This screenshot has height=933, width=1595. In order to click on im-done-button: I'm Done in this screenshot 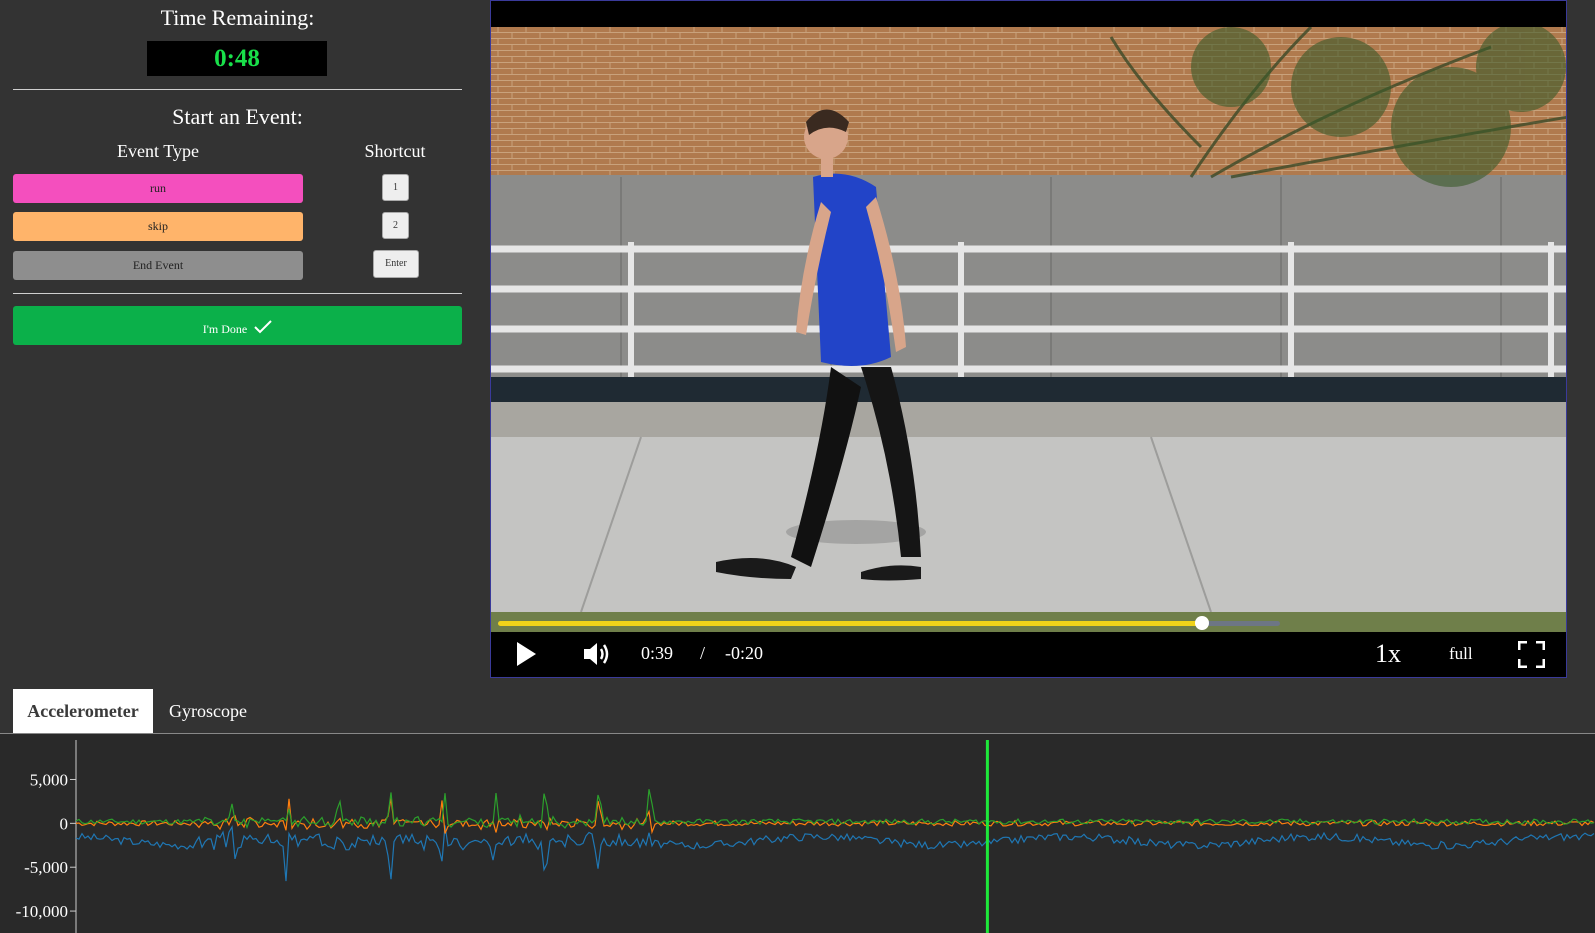, I will do `click(237, 325)`.